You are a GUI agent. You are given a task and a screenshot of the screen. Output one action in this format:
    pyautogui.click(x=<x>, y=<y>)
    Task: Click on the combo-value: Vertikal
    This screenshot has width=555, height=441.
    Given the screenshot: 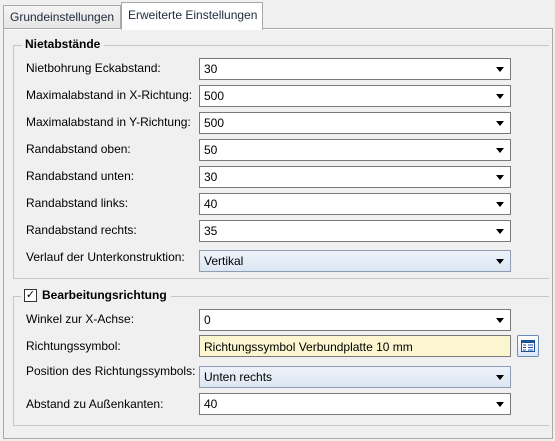 What is the action you would take?
    pyautogui.click(x=224, y=261)
    